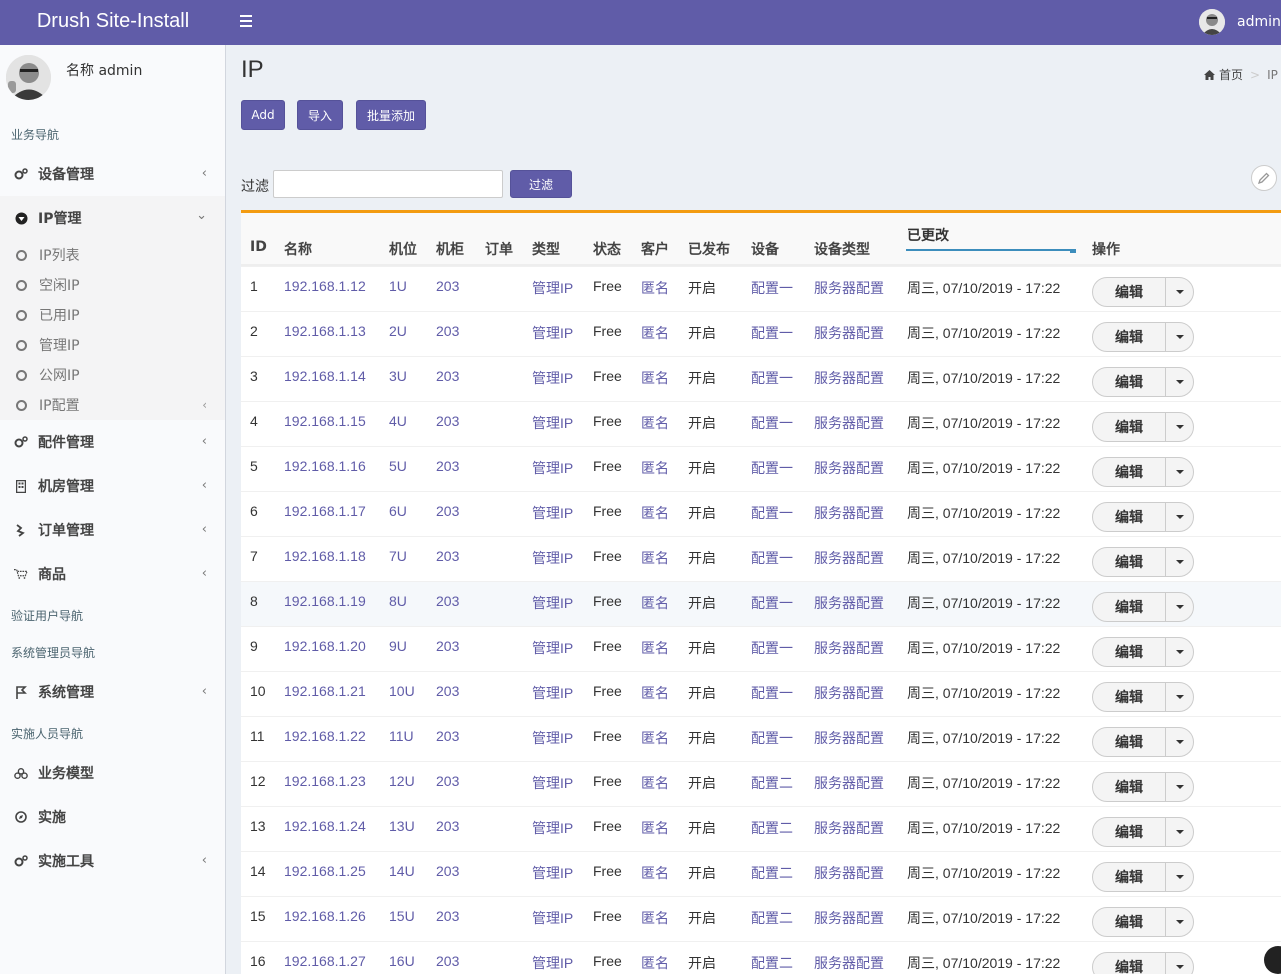 This screenshot has height=974, width=1281. What do you see at coordinates (325, 601) in the screenshot?
I see `cell-name: 192.168.1.19` at bounding box center [325, 601].